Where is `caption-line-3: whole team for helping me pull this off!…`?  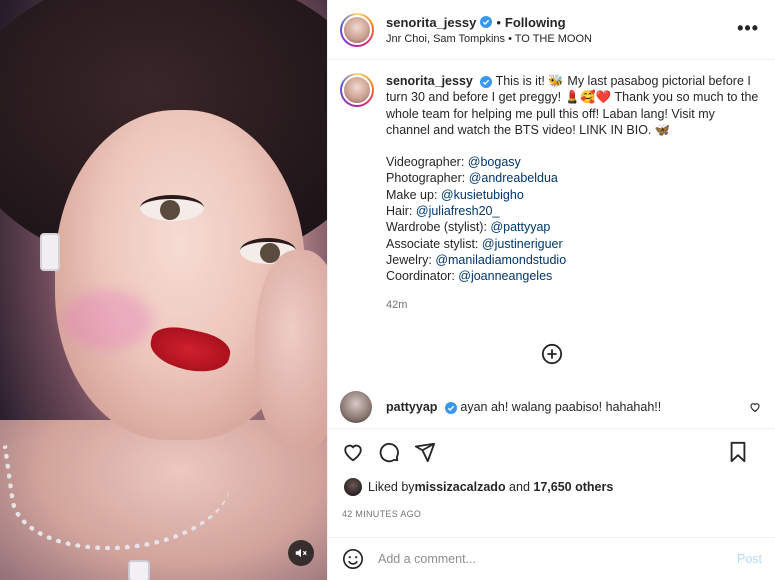
caption-line-3: whole team for helping me pull this off!… is located at coordinates (550, 113).